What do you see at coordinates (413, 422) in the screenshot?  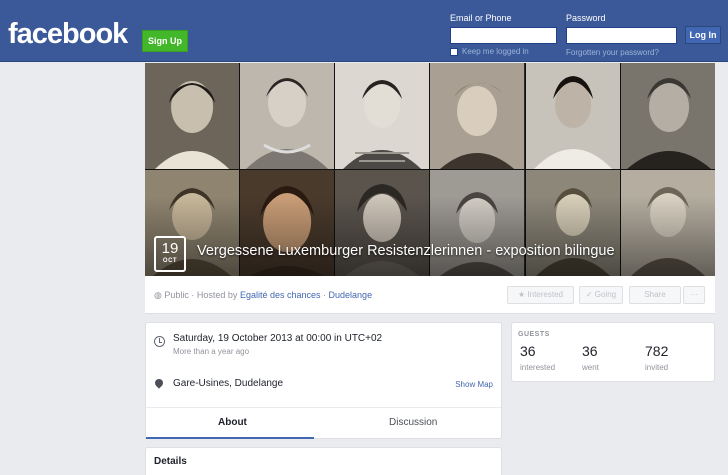 I see `tab-discussion: Discussion` at bounding box center [413, 422].